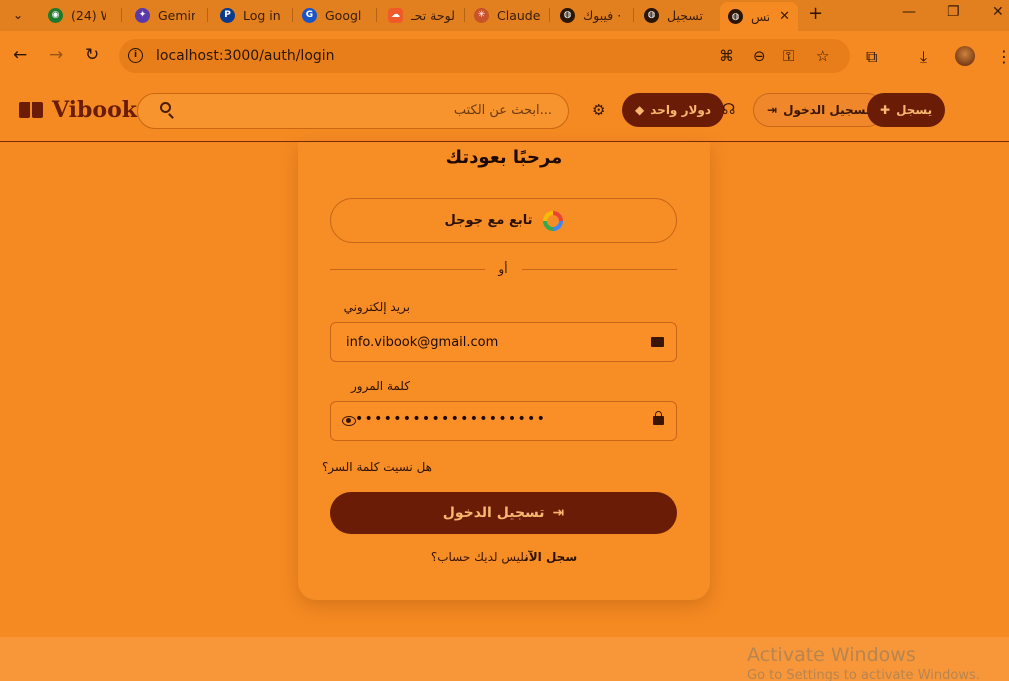 The image size is (1009, 681). Describe the element at coordinates (598, 110) in the screenshot. I see `filter-sliders-icon: ⚙` at that location.